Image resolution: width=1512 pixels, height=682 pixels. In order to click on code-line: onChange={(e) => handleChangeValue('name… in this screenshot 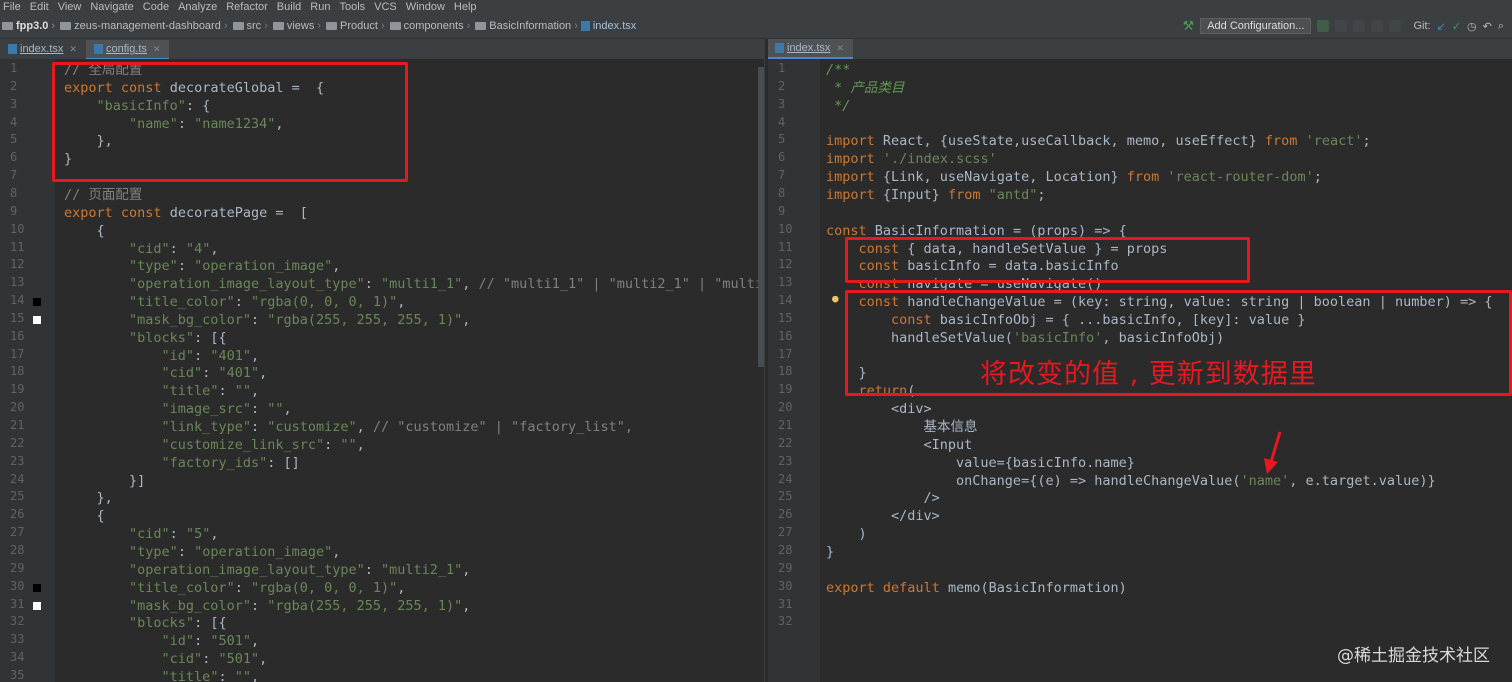, I will do `click(1131, 481)`.